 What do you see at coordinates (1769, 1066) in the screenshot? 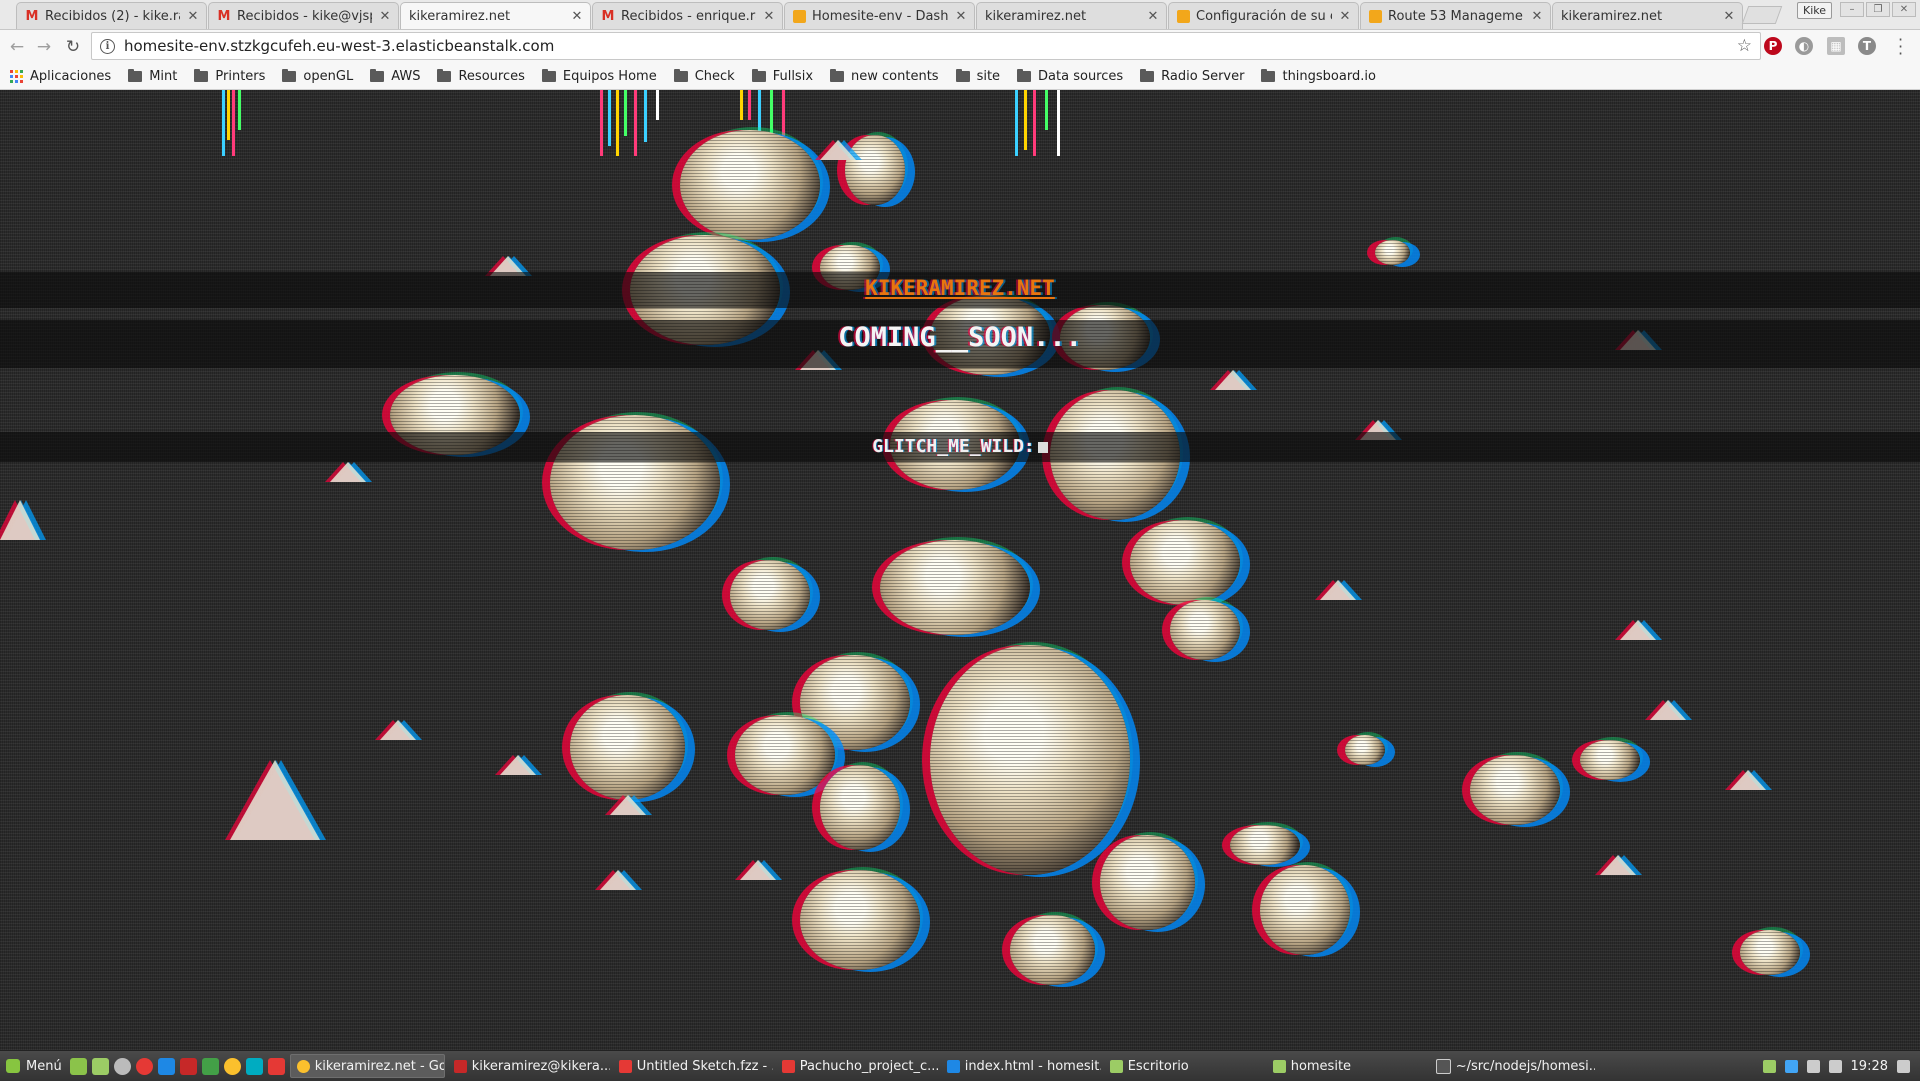
I see `shield-icon` at bounding box center [1769, 1066].